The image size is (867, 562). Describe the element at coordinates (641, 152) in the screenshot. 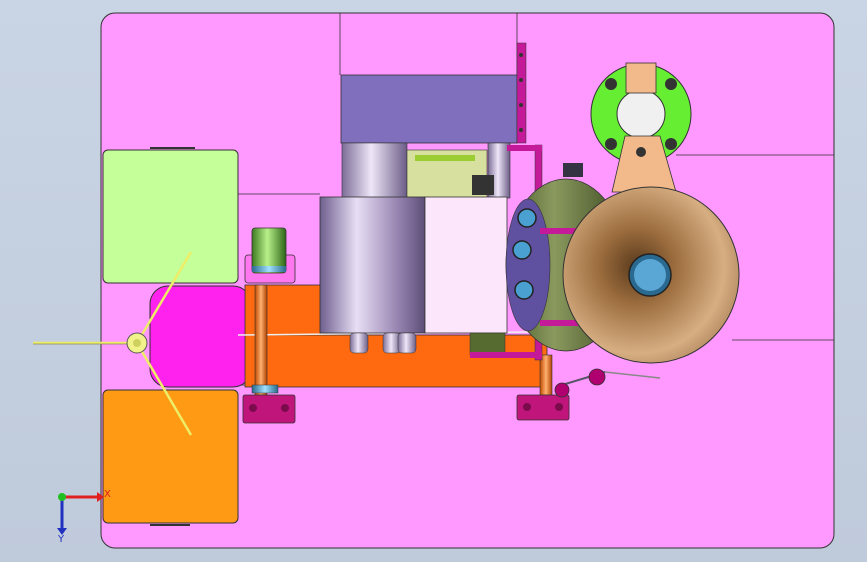

I see `link-pin` at that location.